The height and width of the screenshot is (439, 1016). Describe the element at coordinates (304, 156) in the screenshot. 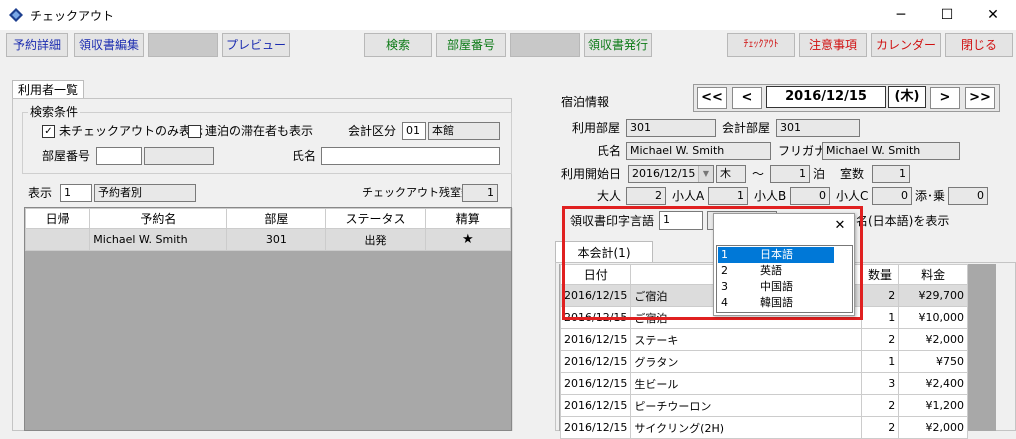

I see `name-label: 氏名` at that location.